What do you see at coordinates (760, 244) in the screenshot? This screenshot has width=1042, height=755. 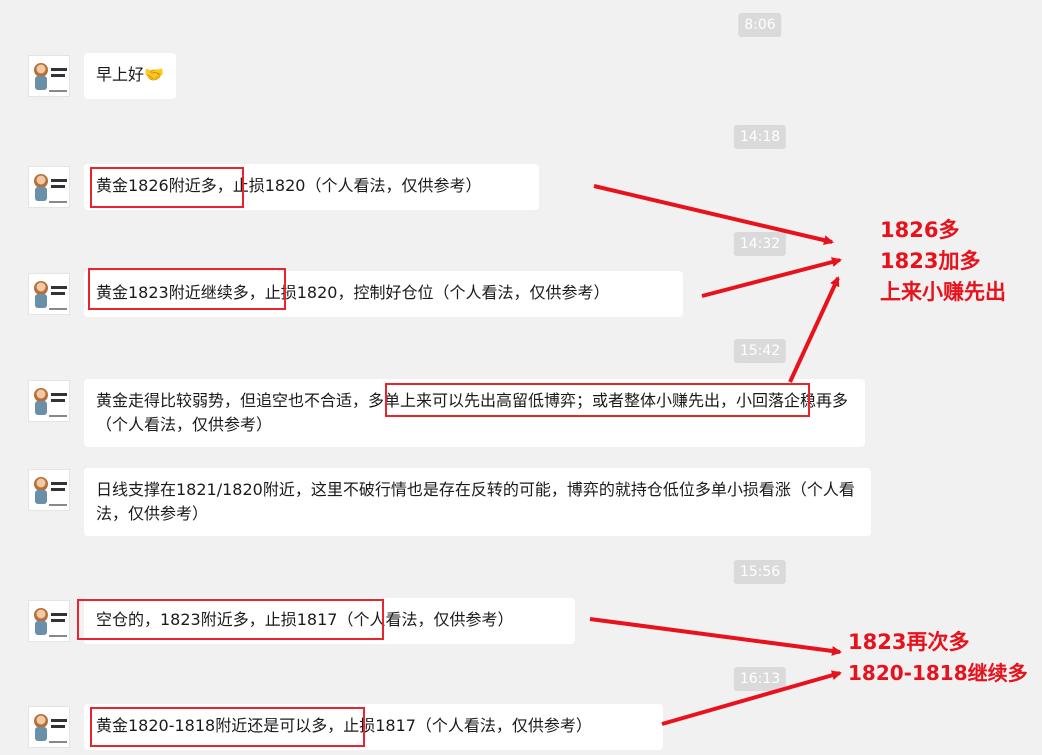 I see `timestamp: 14:32` at bounding box center [760, 244].